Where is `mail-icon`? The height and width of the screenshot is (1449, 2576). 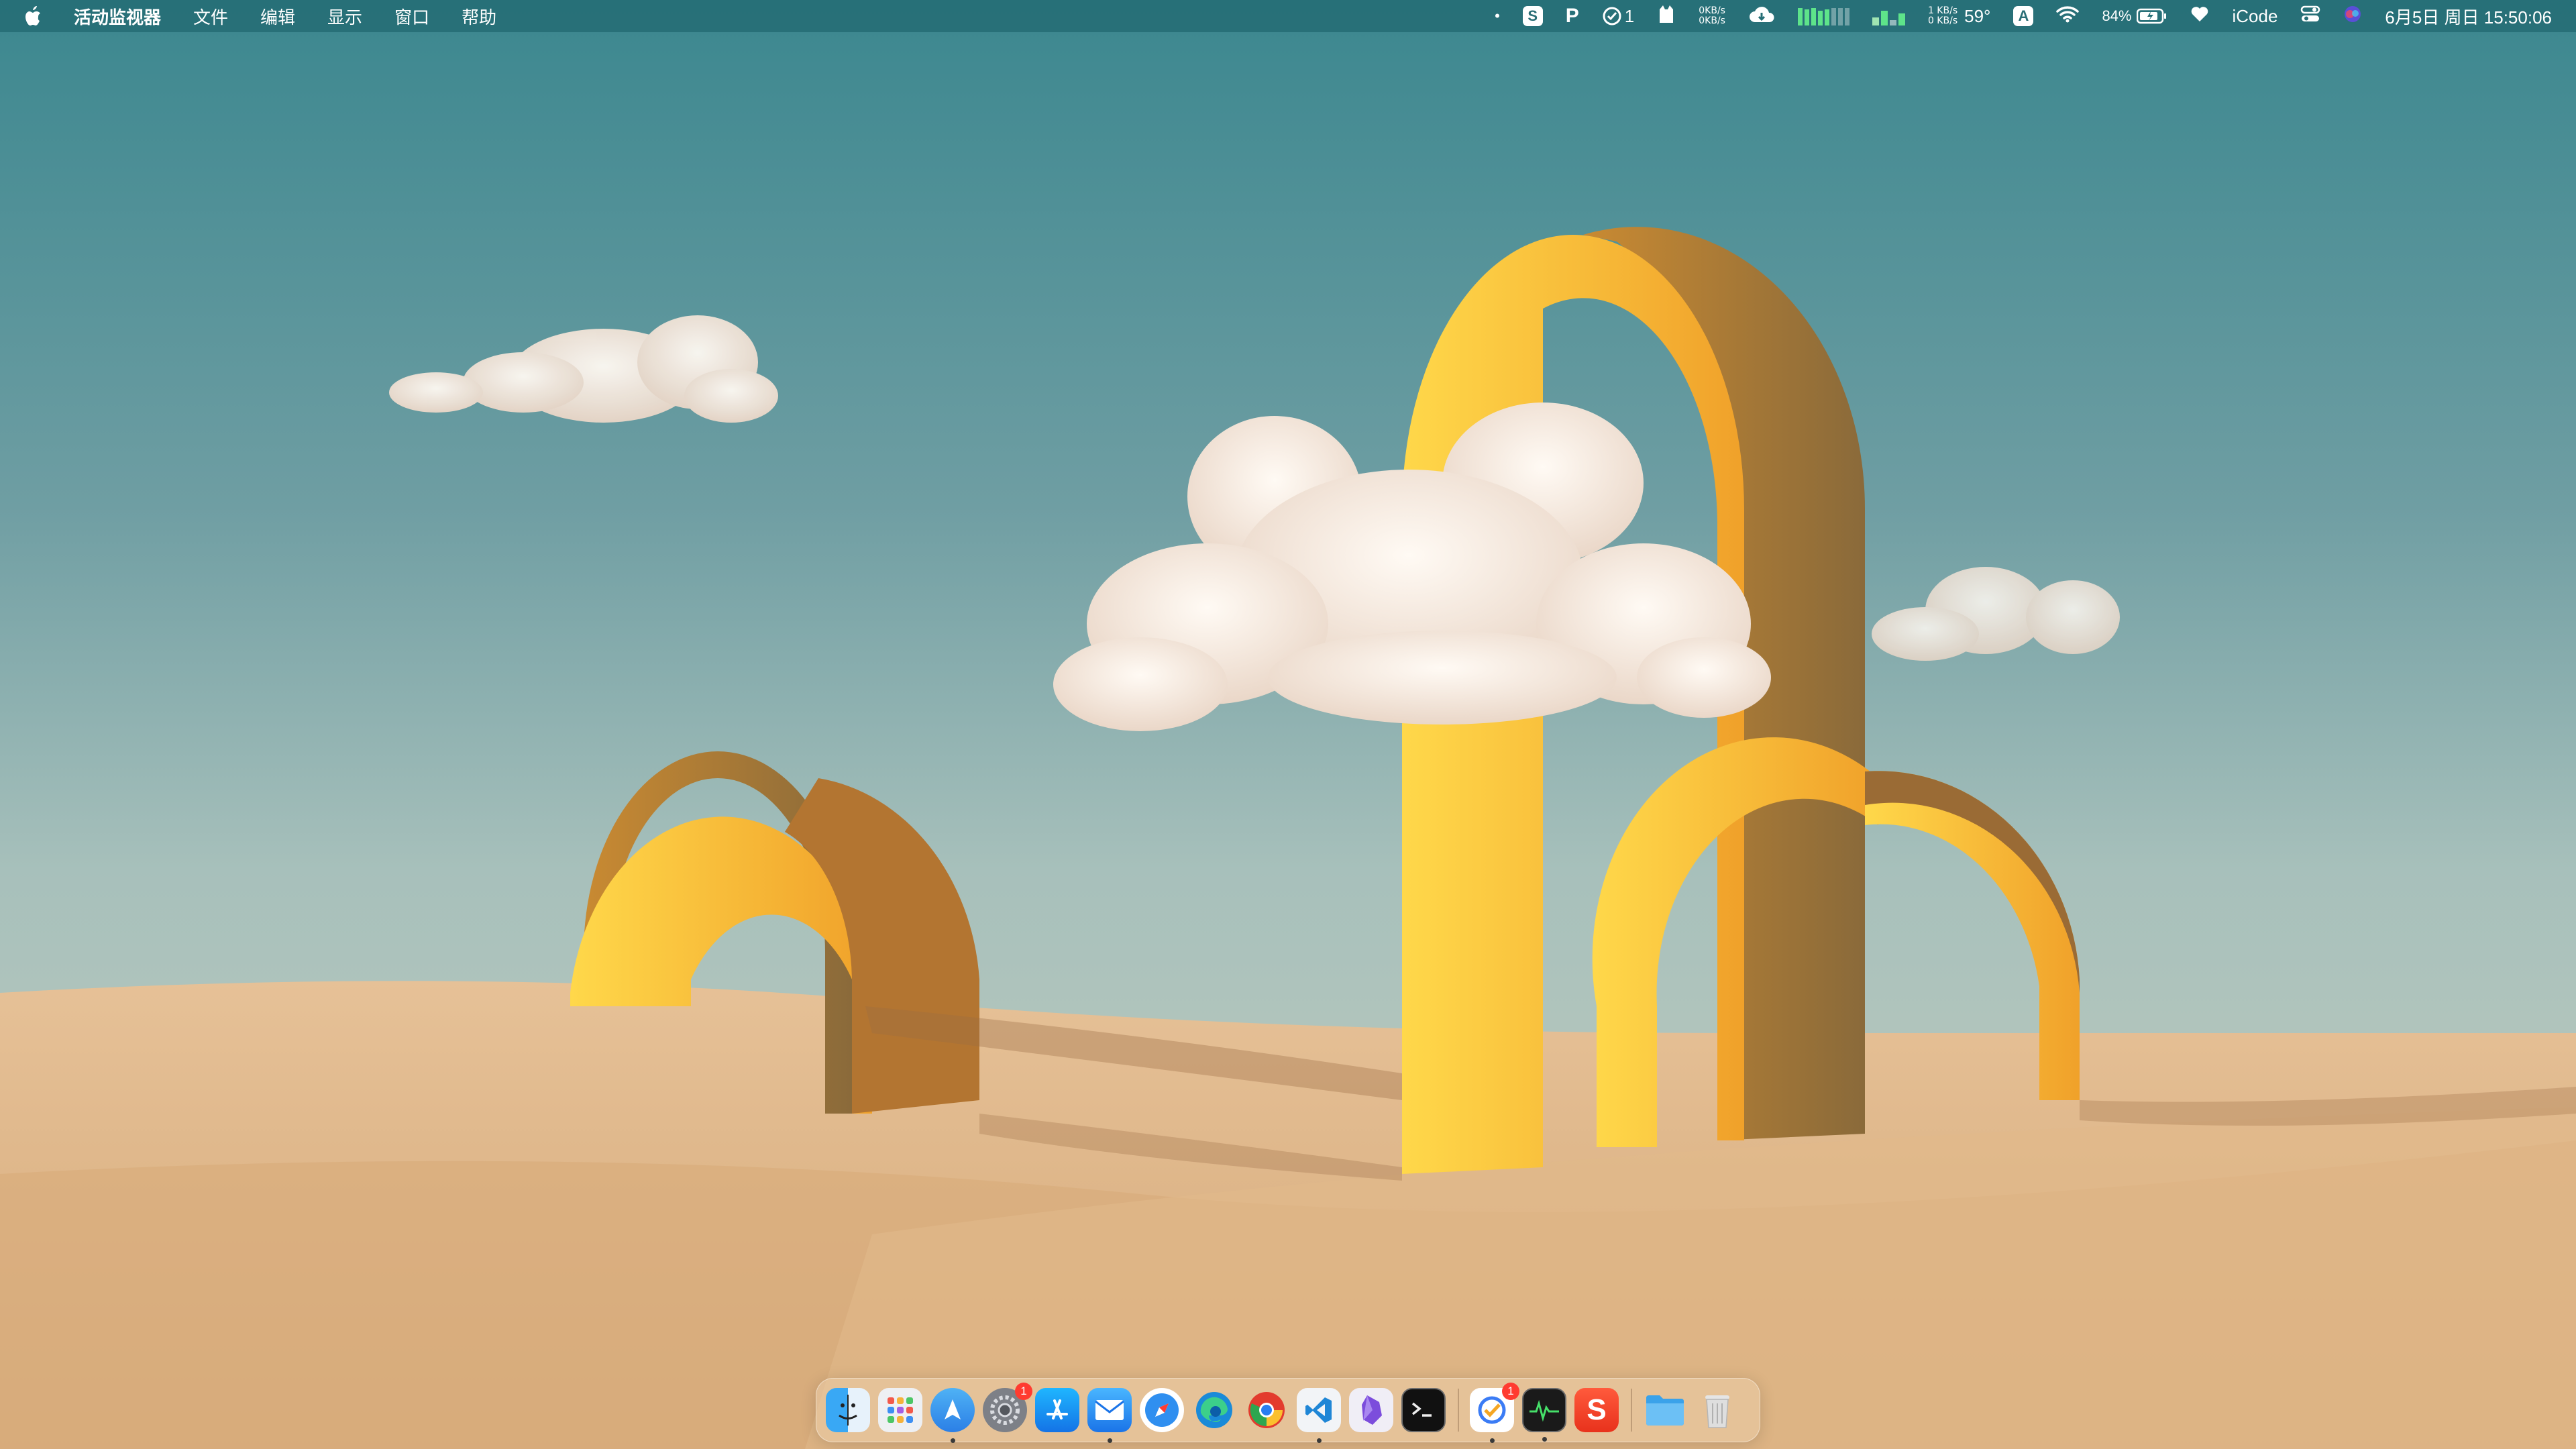
mail-icon is located at coordinates (1109, 1410).